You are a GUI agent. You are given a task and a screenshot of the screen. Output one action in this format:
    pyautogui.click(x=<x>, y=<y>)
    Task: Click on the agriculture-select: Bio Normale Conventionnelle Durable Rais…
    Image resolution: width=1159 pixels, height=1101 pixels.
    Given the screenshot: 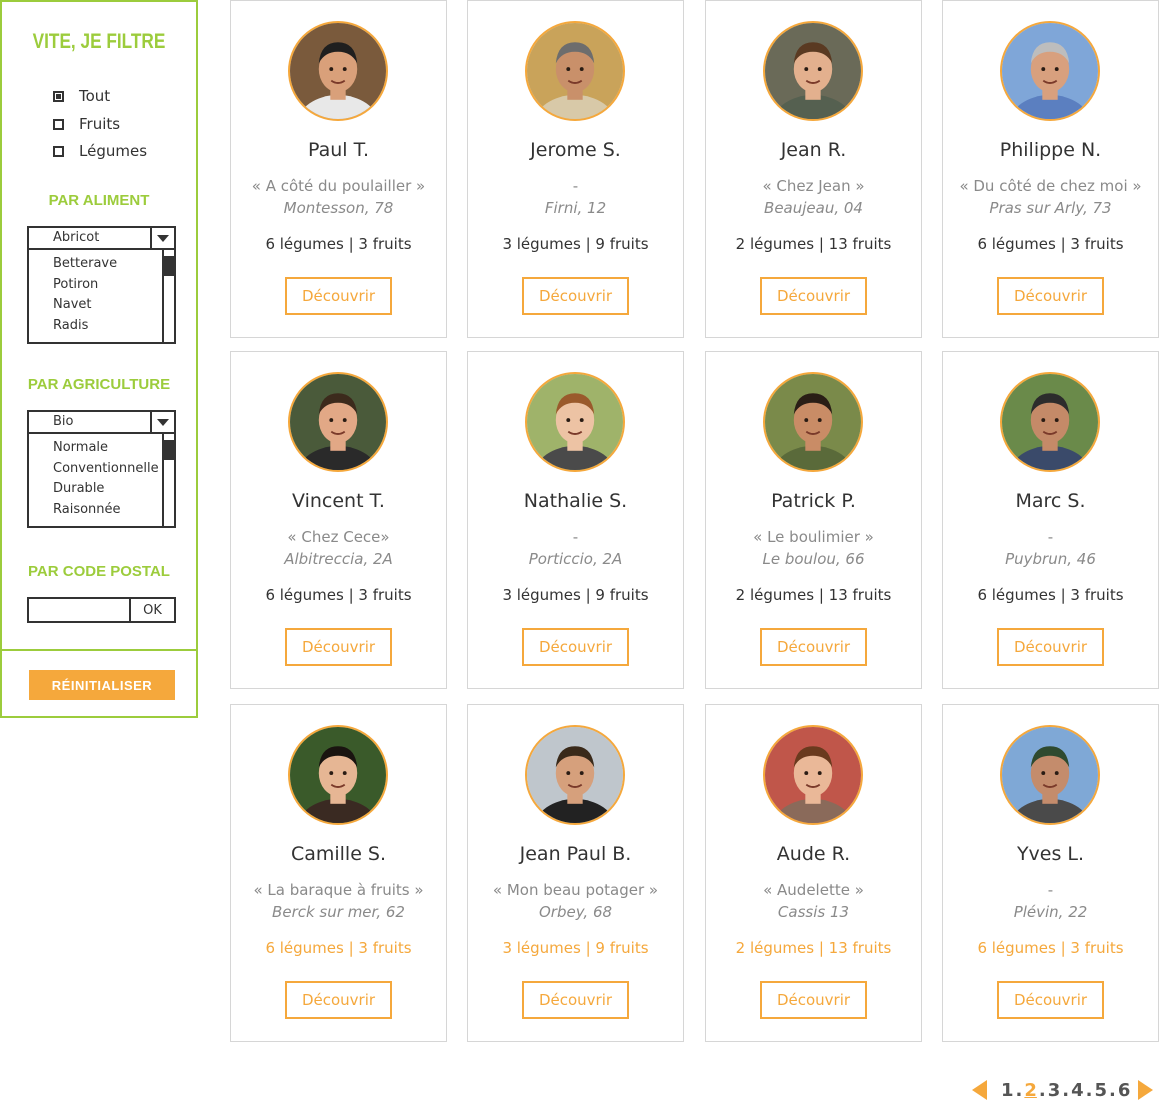 What is the action you would take?
    pyautogui.click(x=101, y=469)
    